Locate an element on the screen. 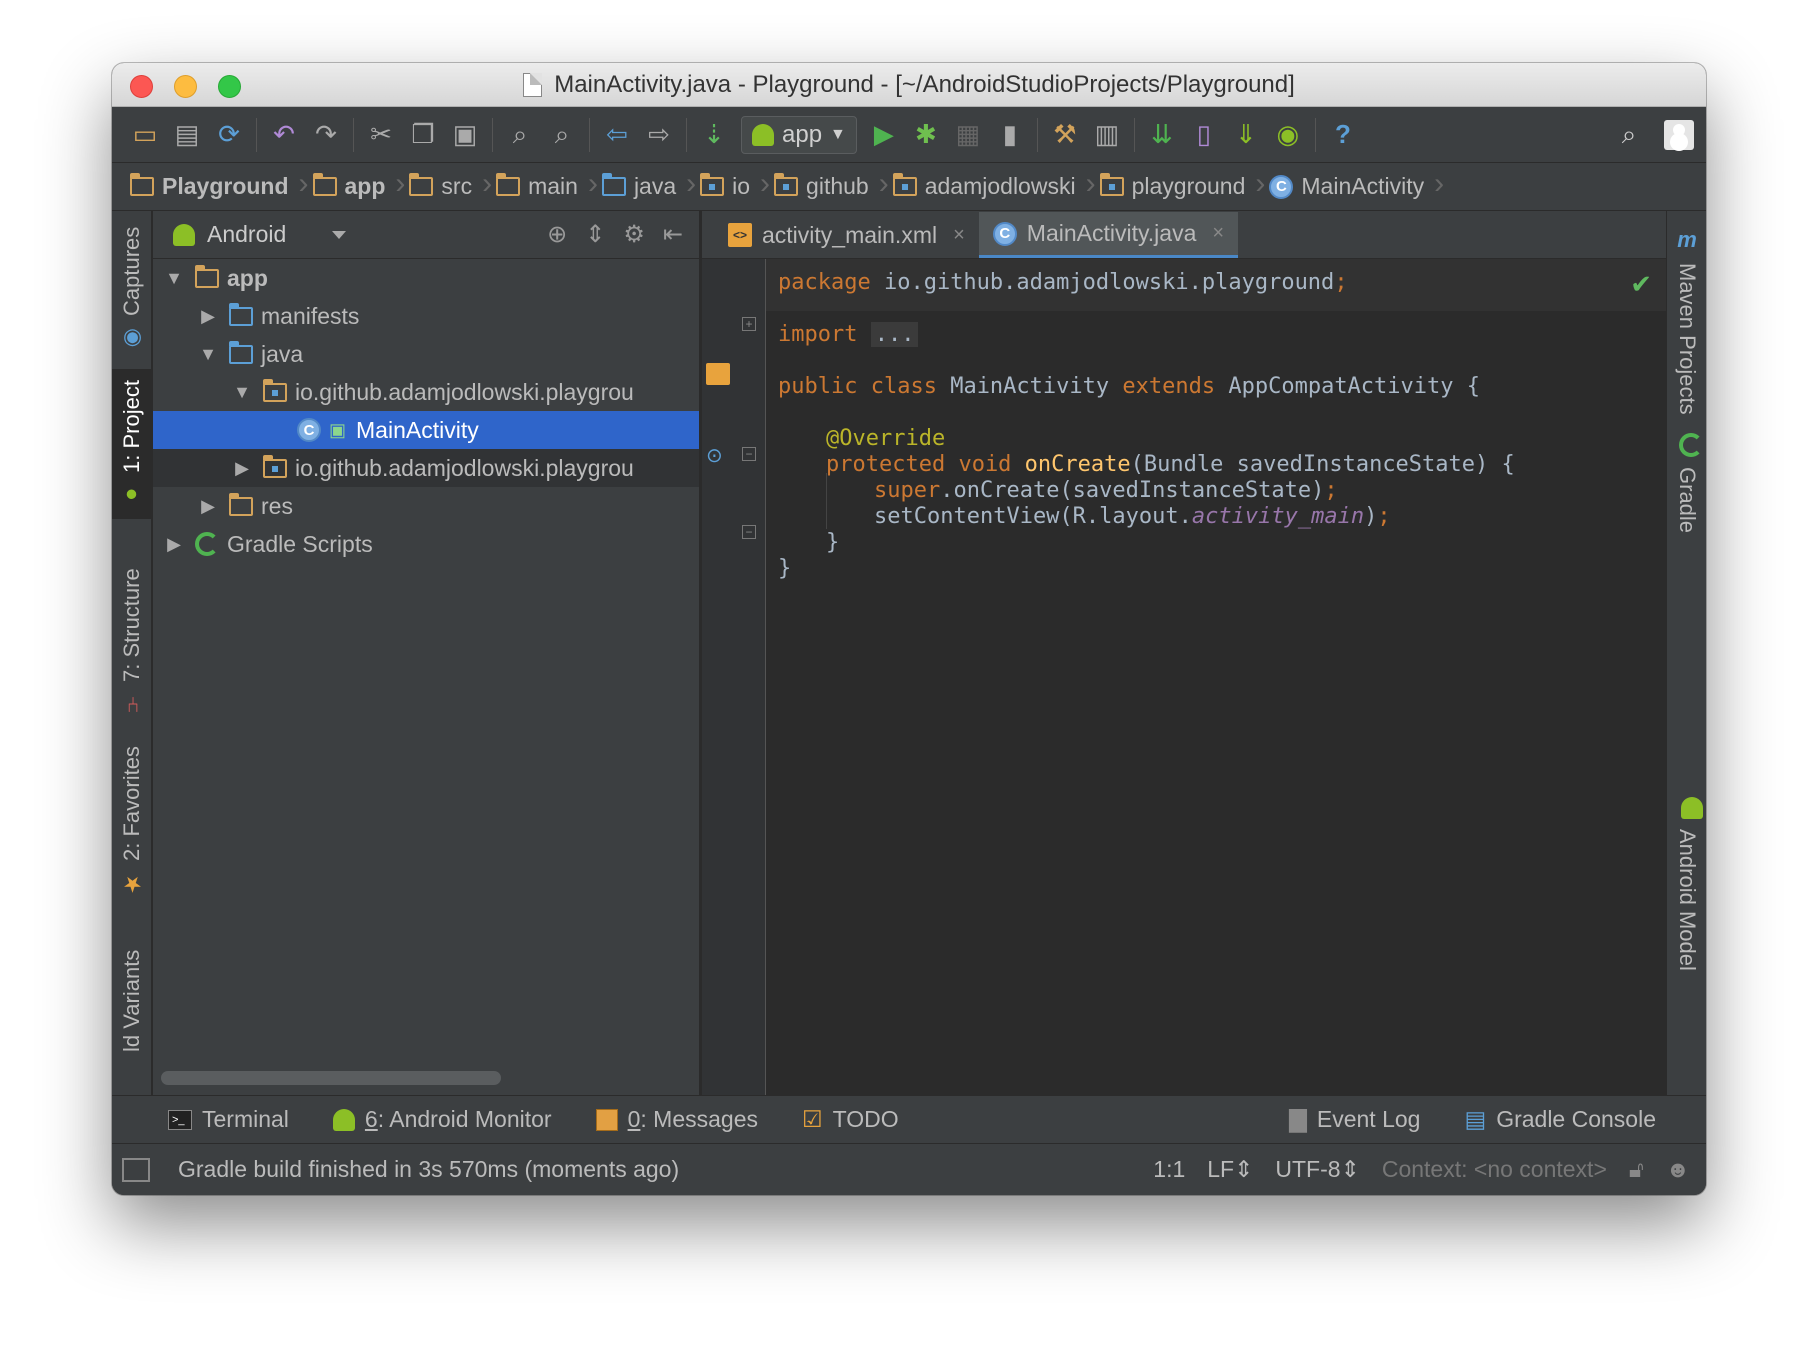  inspection-ok-icon: ✔ is located at coordinates (1641, 284).